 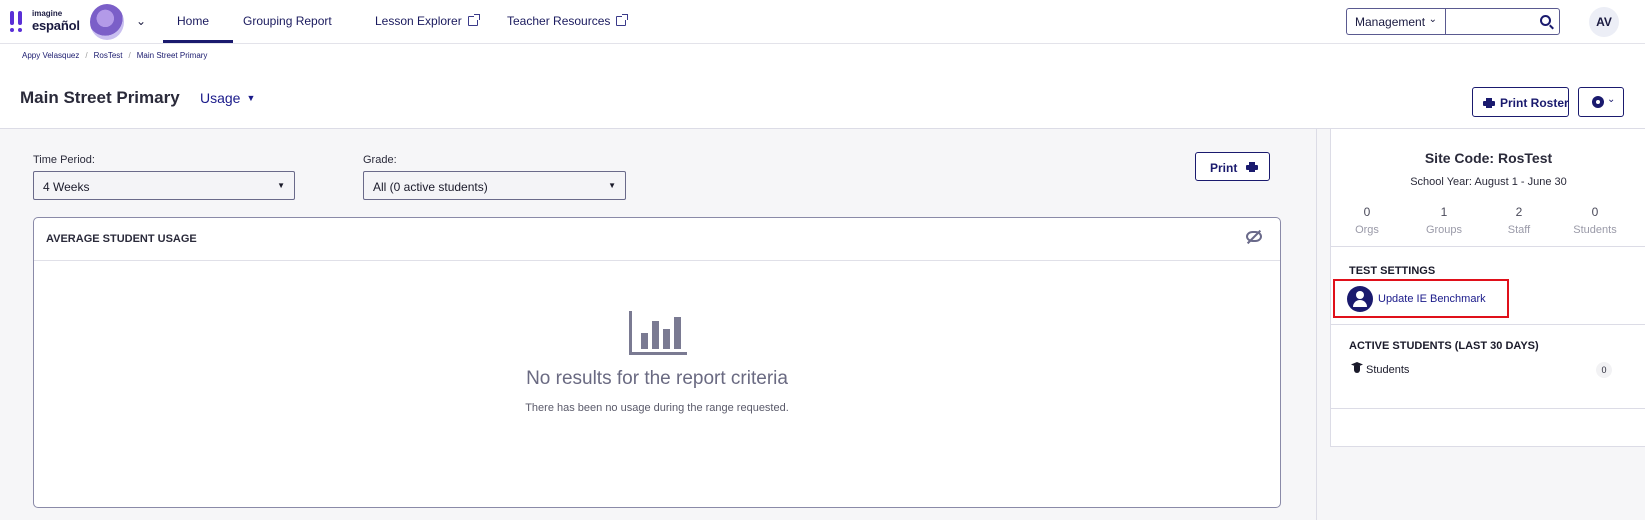 What do you see at coordinates (1367, 230) in the screenshot?
I see `stat-label: Orgs` at bounding box center [1367, 230].